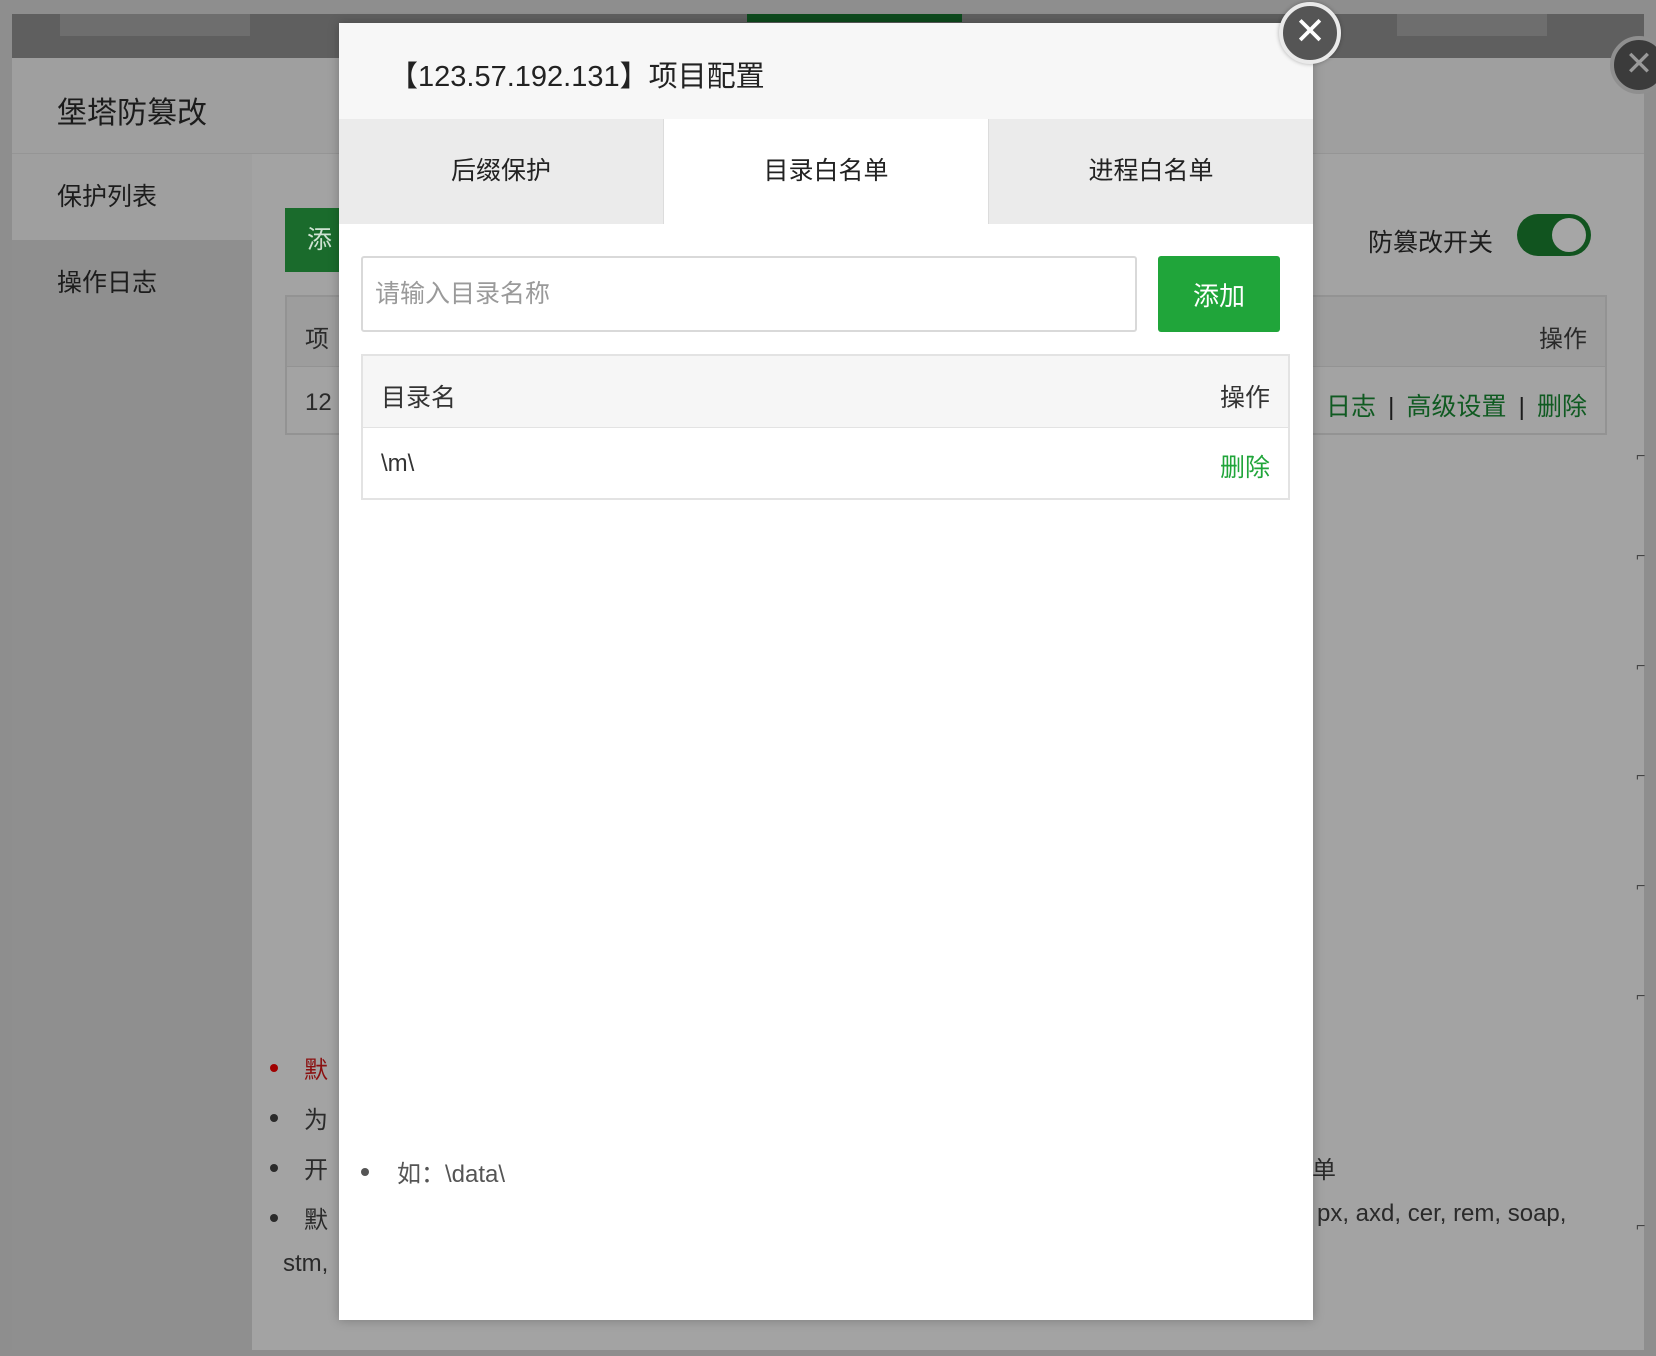 The width and height of the screenshot is (1656, 1356). Describe the element at coordinates (451, 1174) in the screenshot. I see `hint-text: 如：\data\` at that location.